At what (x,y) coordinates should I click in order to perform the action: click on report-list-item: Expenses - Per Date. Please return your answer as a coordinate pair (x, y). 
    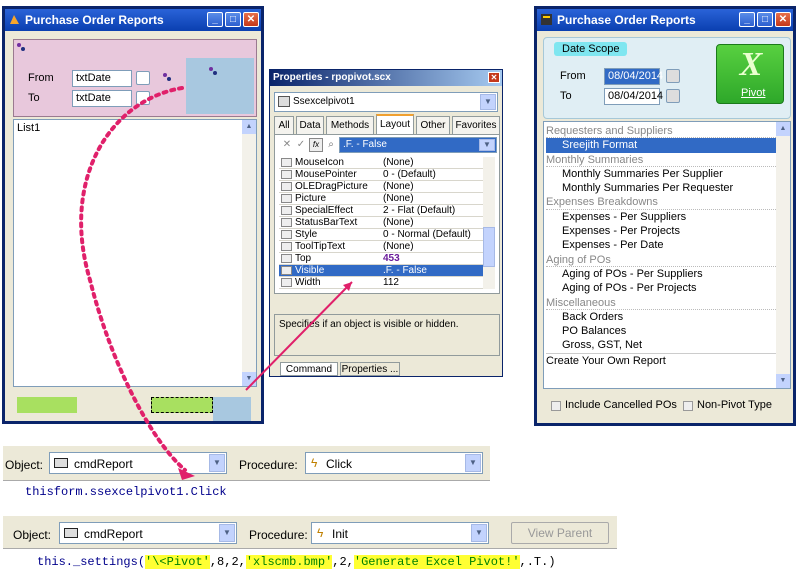
    Looking at the image, I should click on (661, 245).